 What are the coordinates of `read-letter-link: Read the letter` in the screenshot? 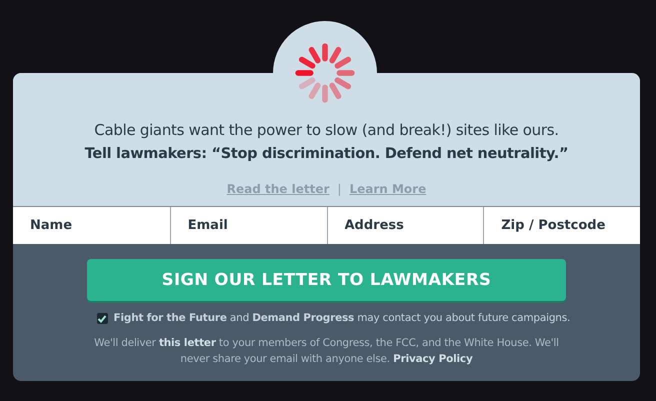 It's located at (278, 189).